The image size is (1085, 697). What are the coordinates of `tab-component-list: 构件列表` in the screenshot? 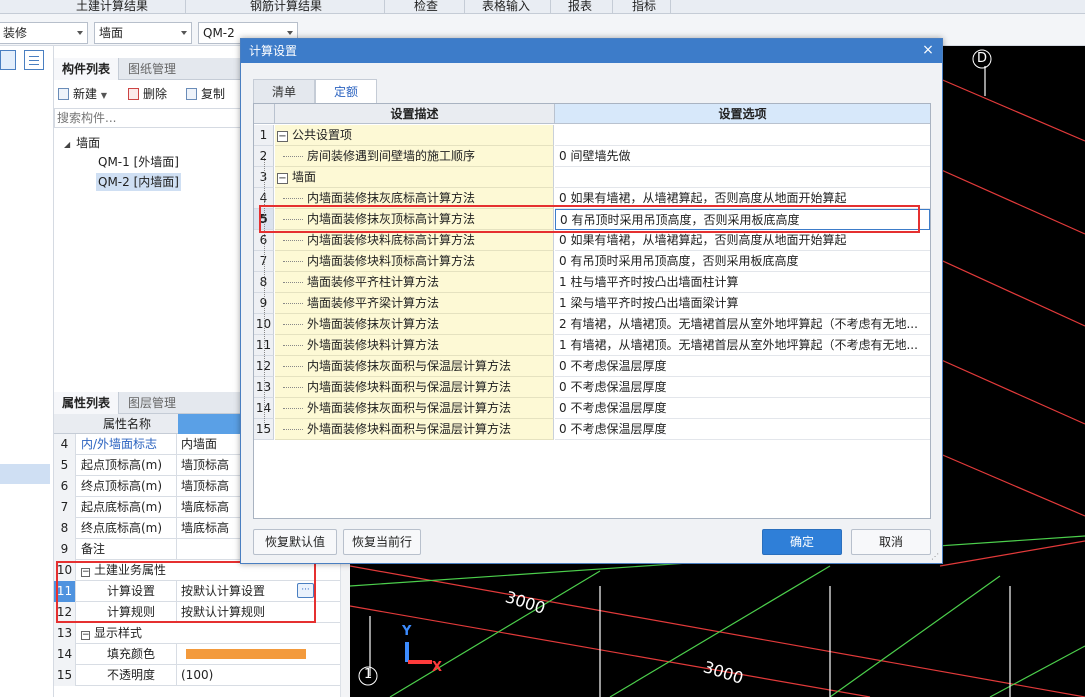 It's located at (87, 69).